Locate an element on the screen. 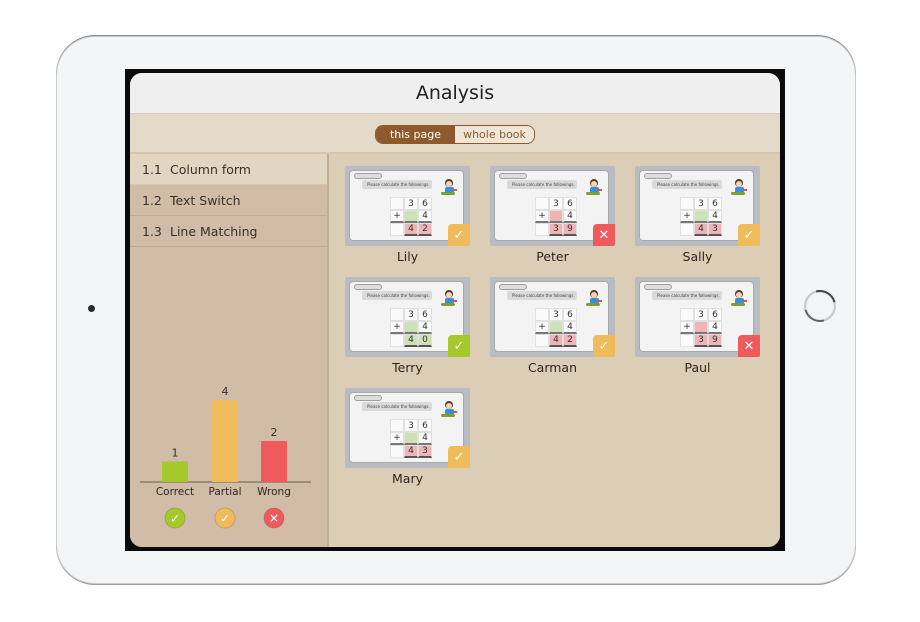  sidebar-item-text-switch: 1.2 Text Switch is located at coordinates (228, 200).